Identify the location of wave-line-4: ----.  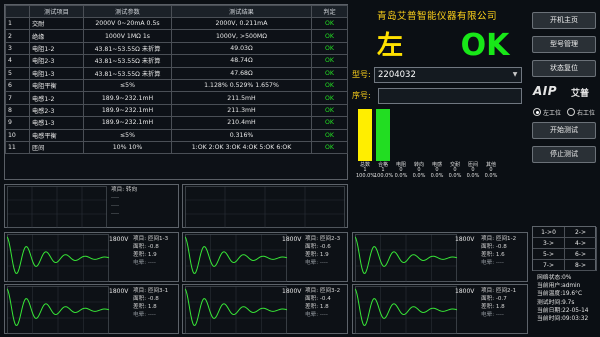
(115, 214).